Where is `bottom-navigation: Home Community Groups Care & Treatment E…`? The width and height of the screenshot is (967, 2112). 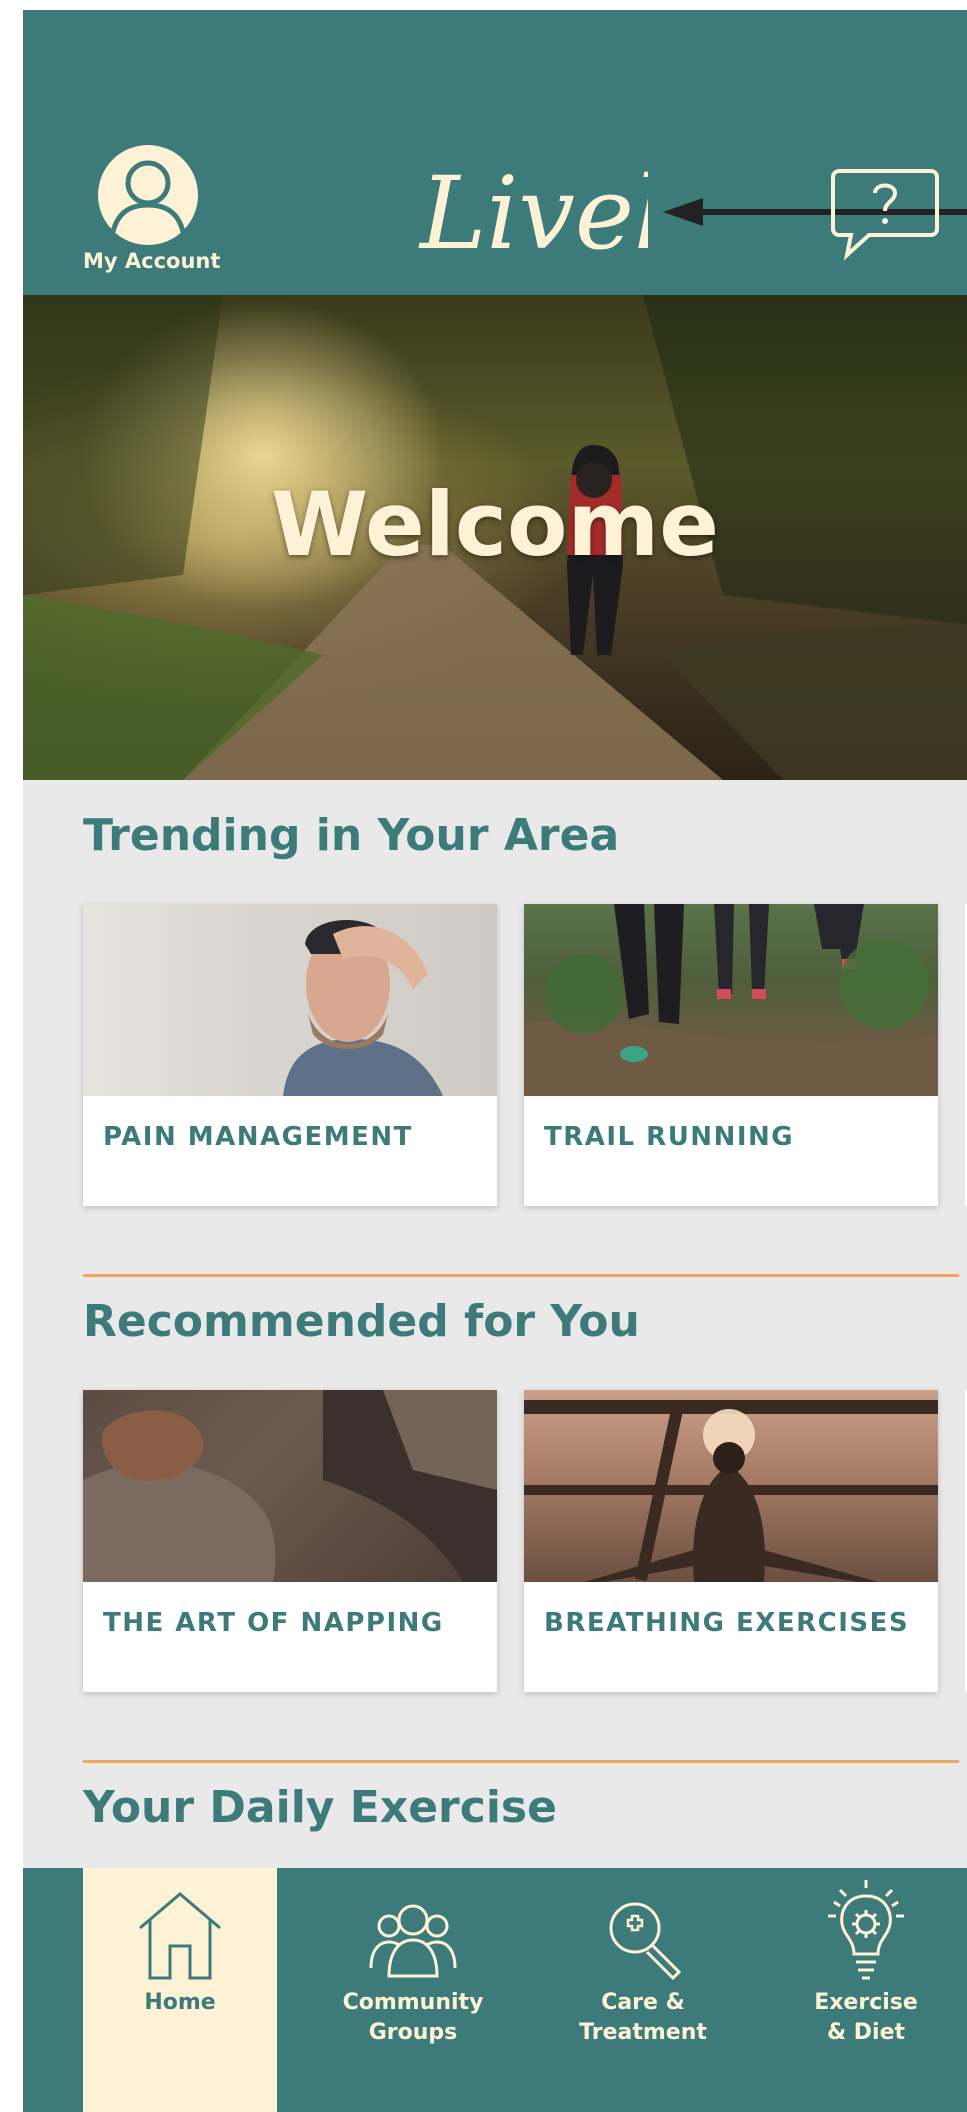 bottom-navigation: Home Community Groups Care & Treatment E… is located at coordinates (495, 1990).